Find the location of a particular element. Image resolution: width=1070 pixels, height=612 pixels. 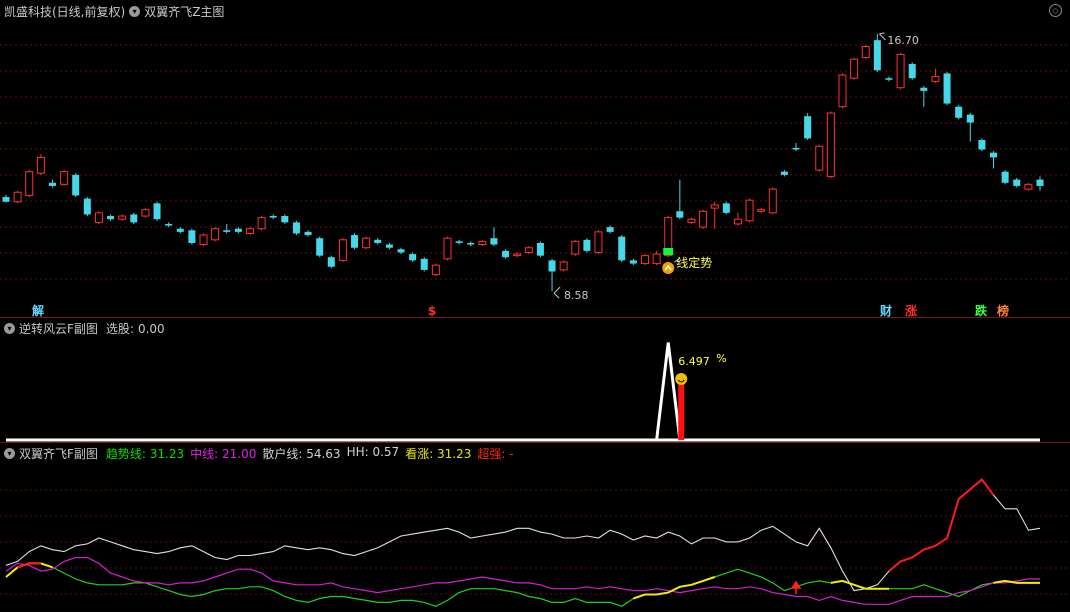

buy-arrow-icon is located at coordinates (796, 587).